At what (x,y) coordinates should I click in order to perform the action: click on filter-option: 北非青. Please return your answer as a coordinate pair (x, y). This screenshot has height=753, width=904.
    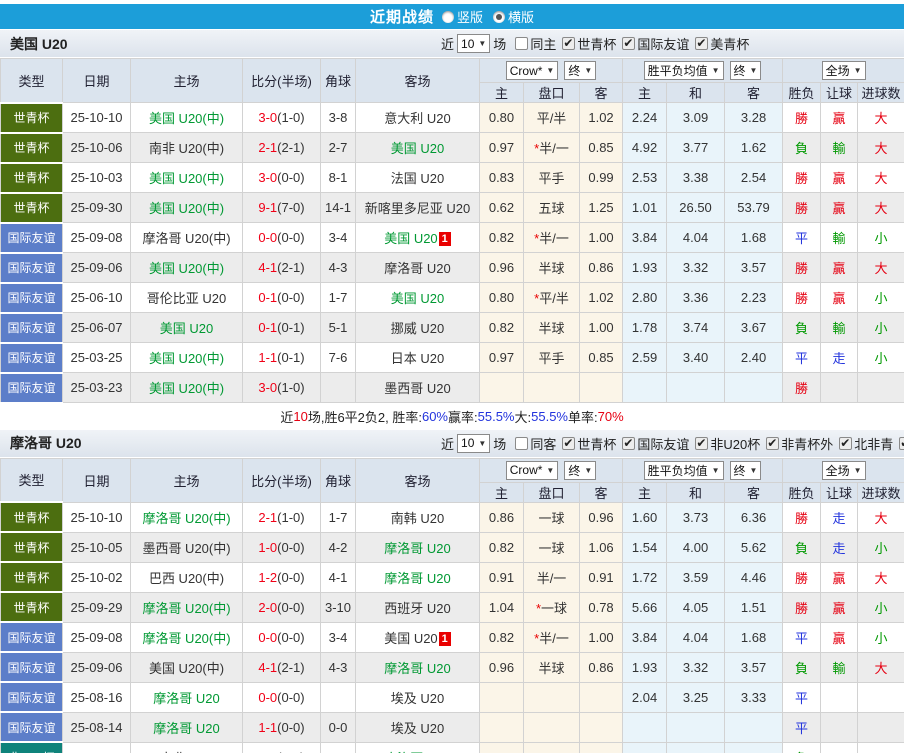
    Looking at the image, I should click on (863, 443).